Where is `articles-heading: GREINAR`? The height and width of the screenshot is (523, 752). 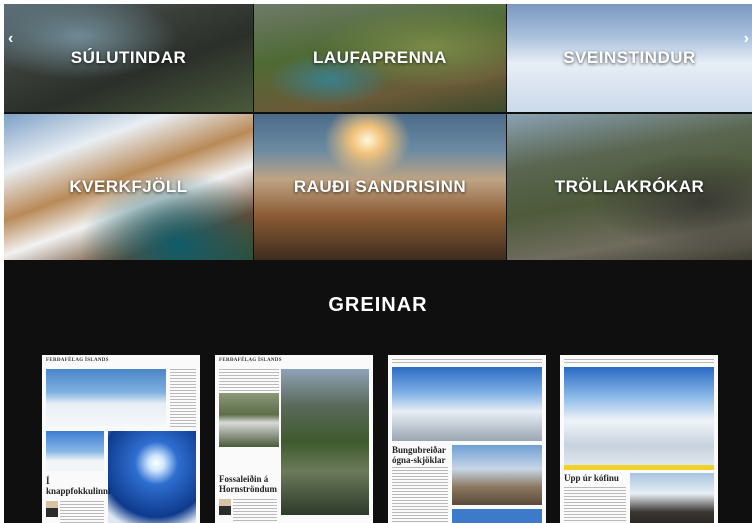 articles-heading: GREINAR is located at coordinates (378, 305).